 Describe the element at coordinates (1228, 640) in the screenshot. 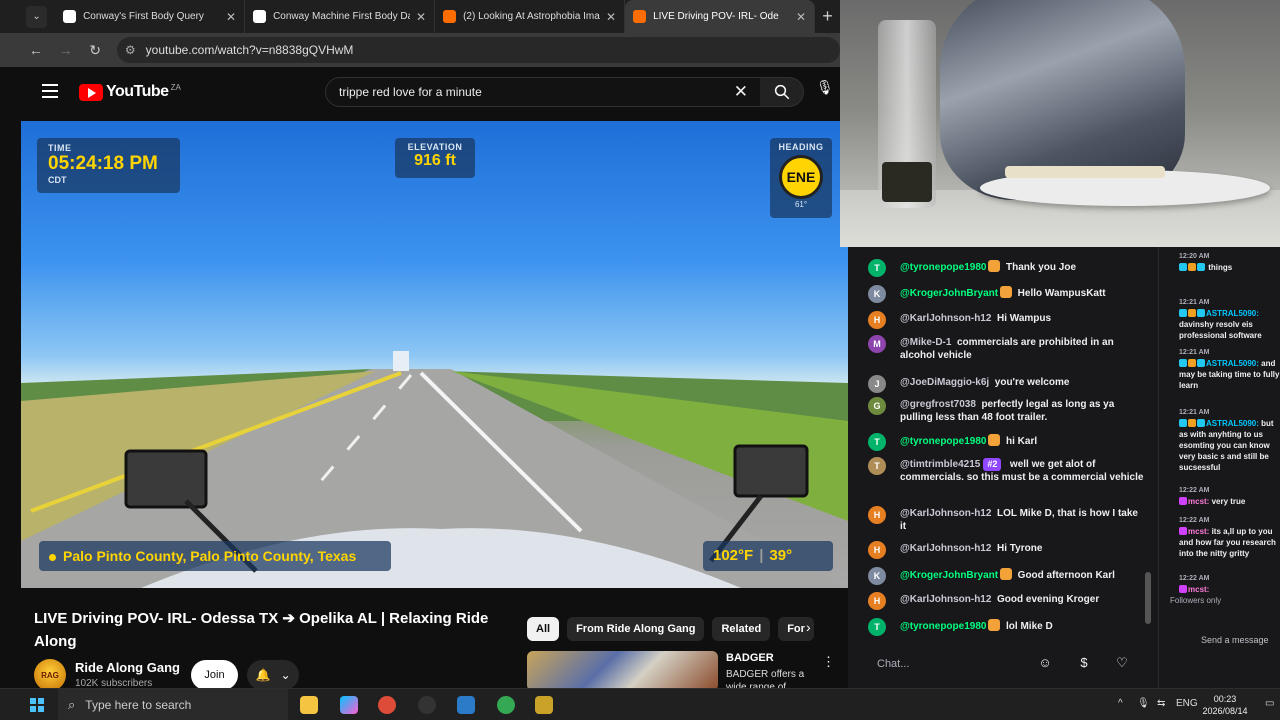

I see `side-chat-input: Send a message` at that location.